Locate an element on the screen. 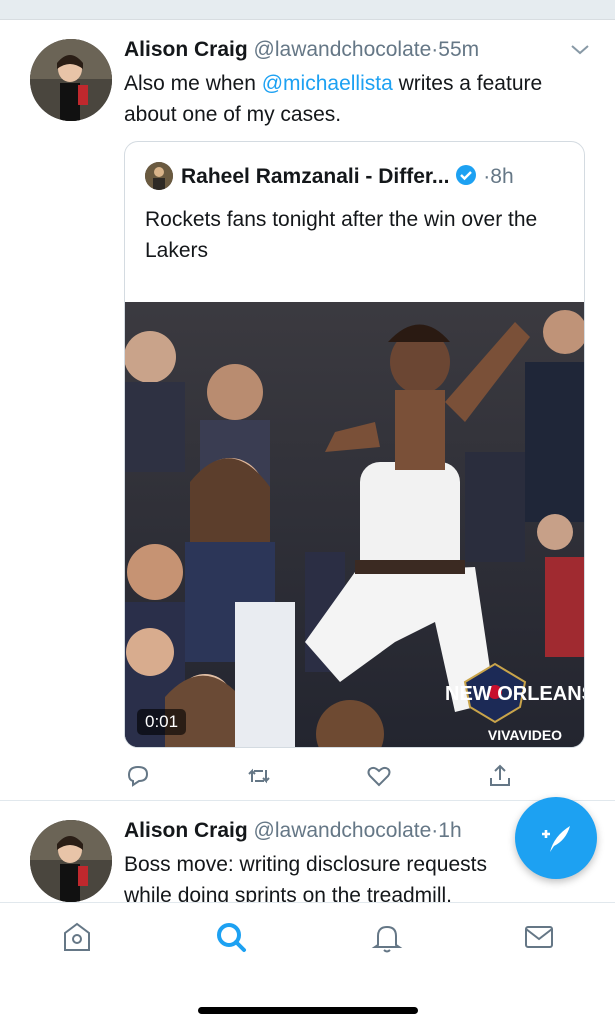 The image size is (615, 1024). share-icon is located at coordinates (500, 776).